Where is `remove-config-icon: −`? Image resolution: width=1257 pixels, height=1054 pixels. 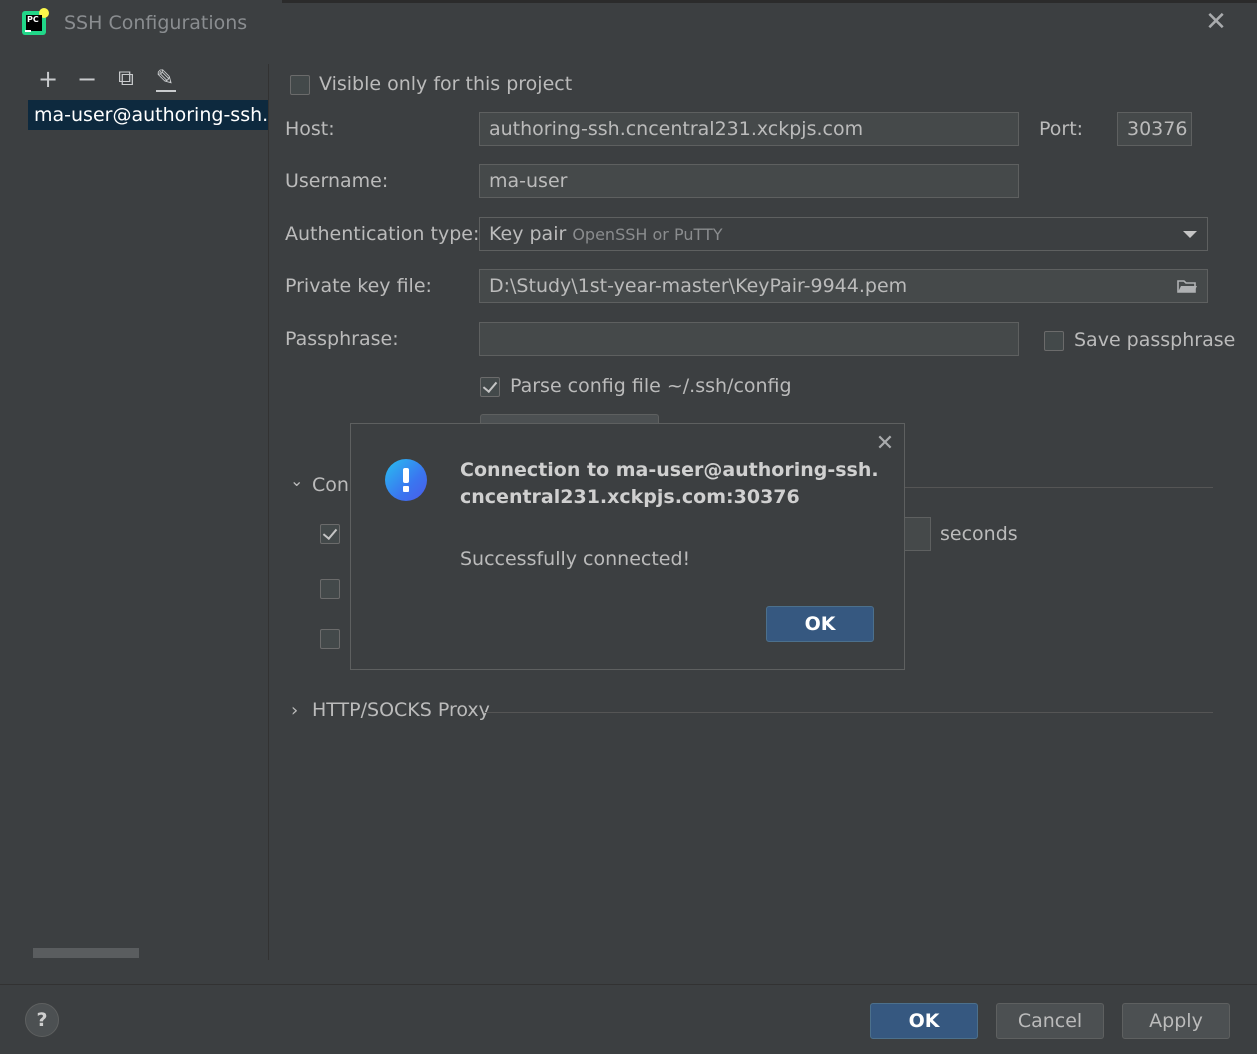 remove-config-icon: − is located at coordinates (87, 79).